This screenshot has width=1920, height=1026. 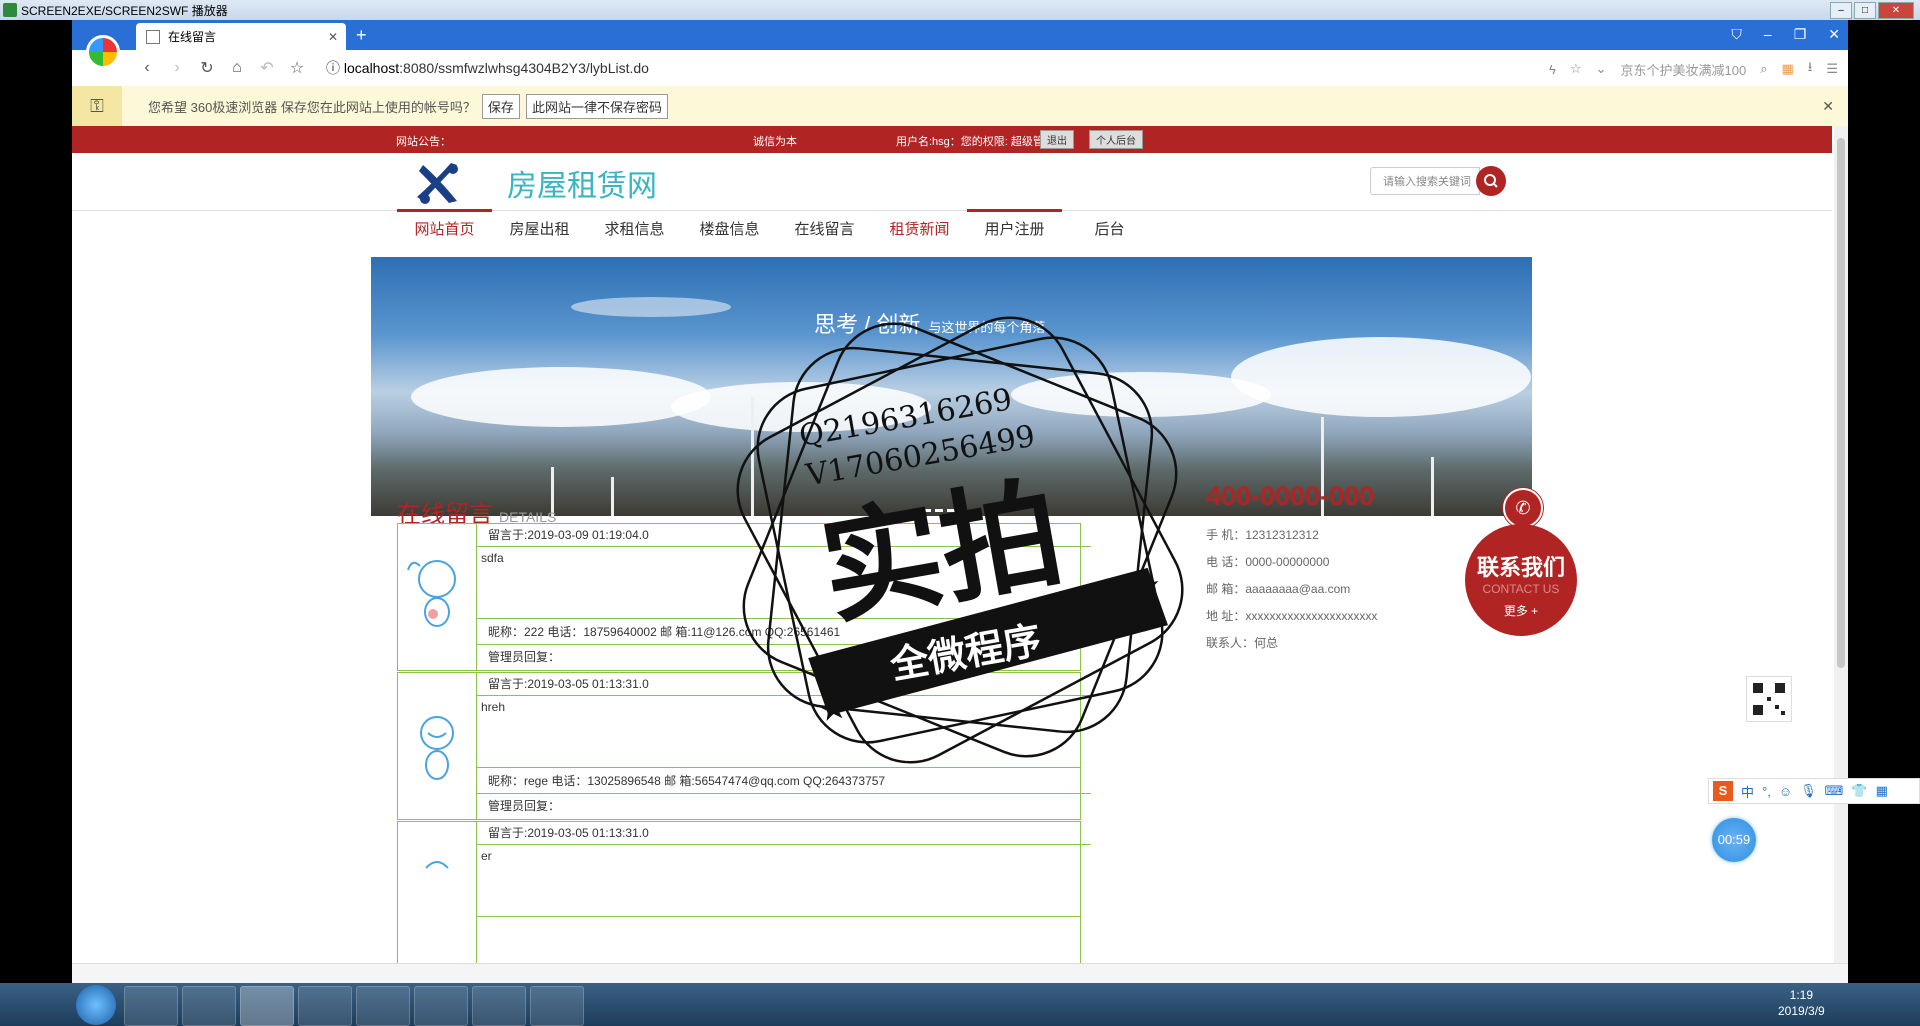 I want to click on new-tab-icon: +, so click(x=361, y=35).